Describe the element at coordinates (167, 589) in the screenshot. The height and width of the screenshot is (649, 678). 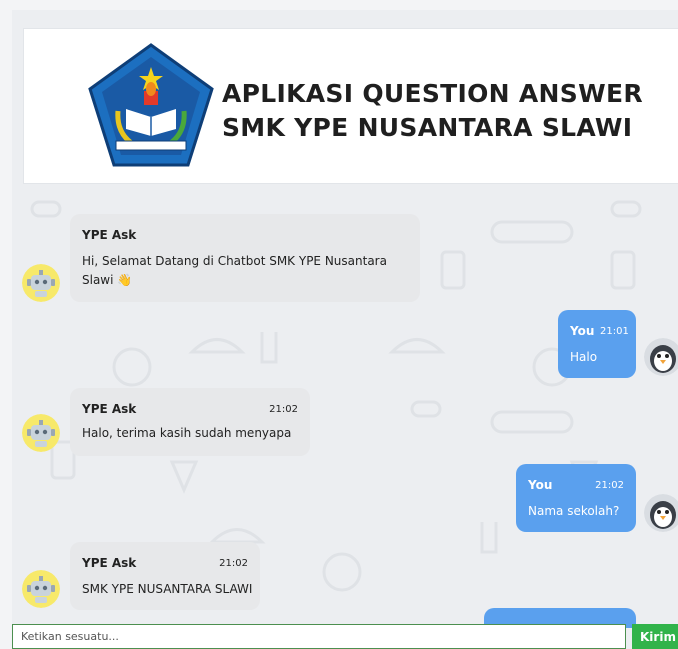
I see `message-text: SMK YPE NUSANTARA SLAWI` at that location.